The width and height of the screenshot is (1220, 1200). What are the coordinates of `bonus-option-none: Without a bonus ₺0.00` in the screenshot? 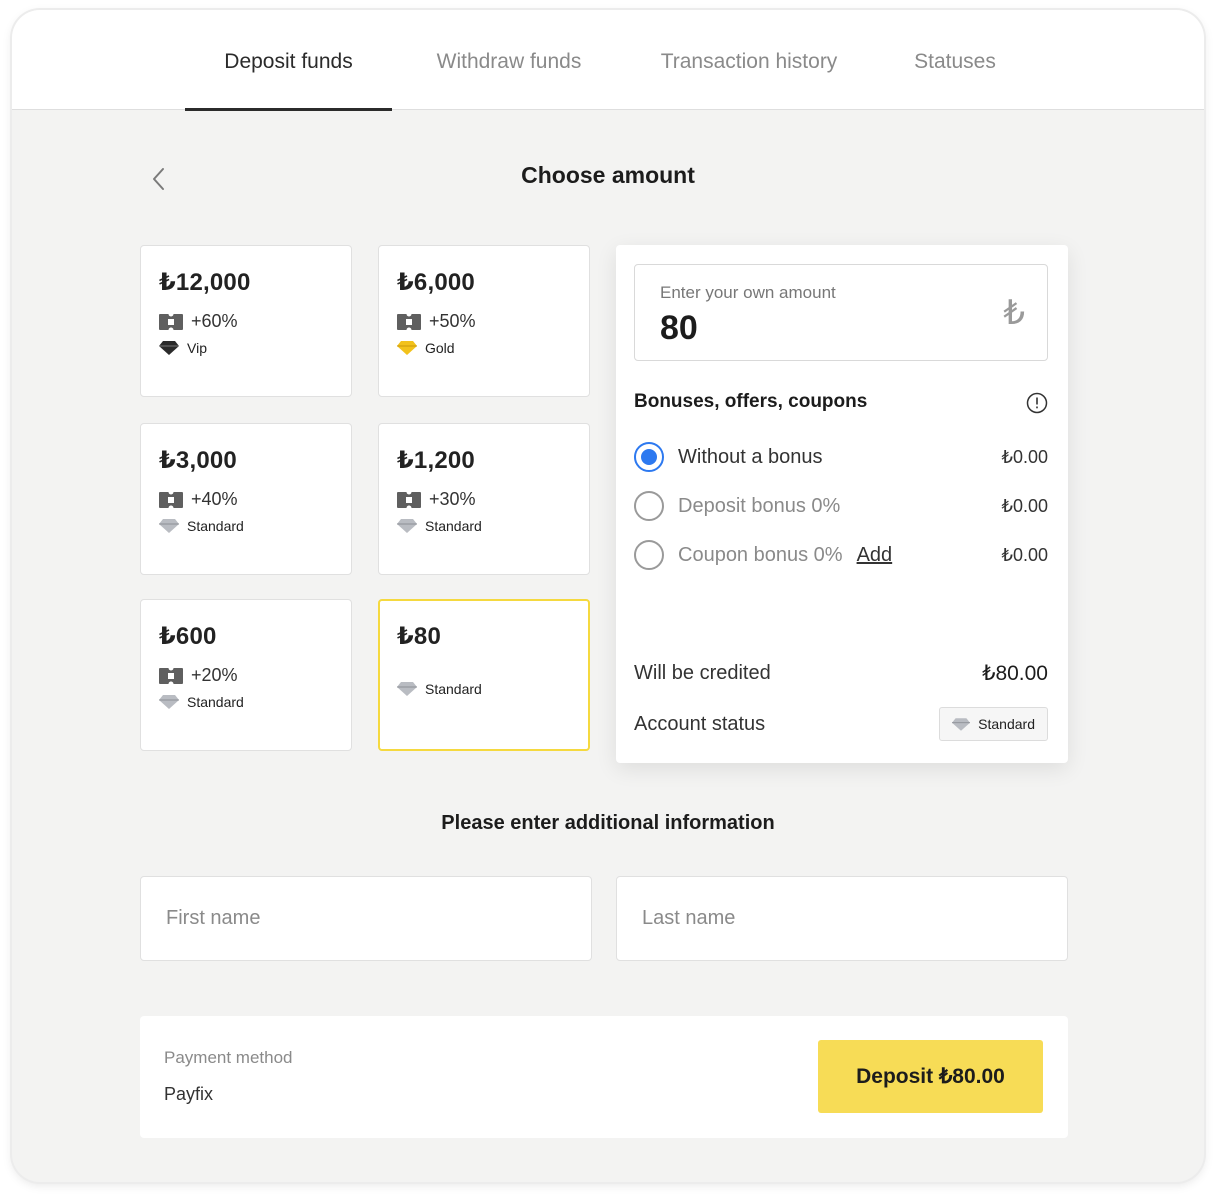 It's located at (841, 457).